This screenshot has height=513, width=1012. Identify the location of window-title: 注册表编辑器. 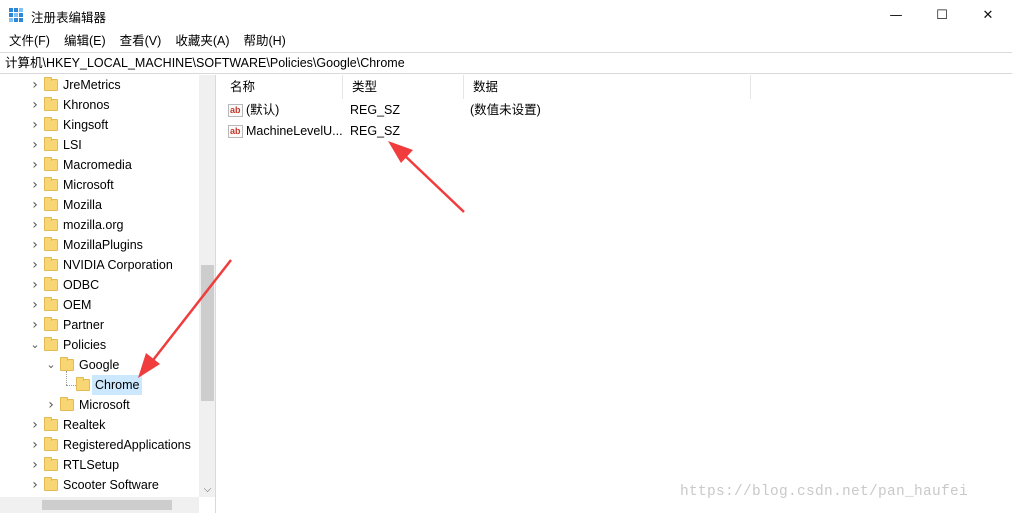
(69, 18).